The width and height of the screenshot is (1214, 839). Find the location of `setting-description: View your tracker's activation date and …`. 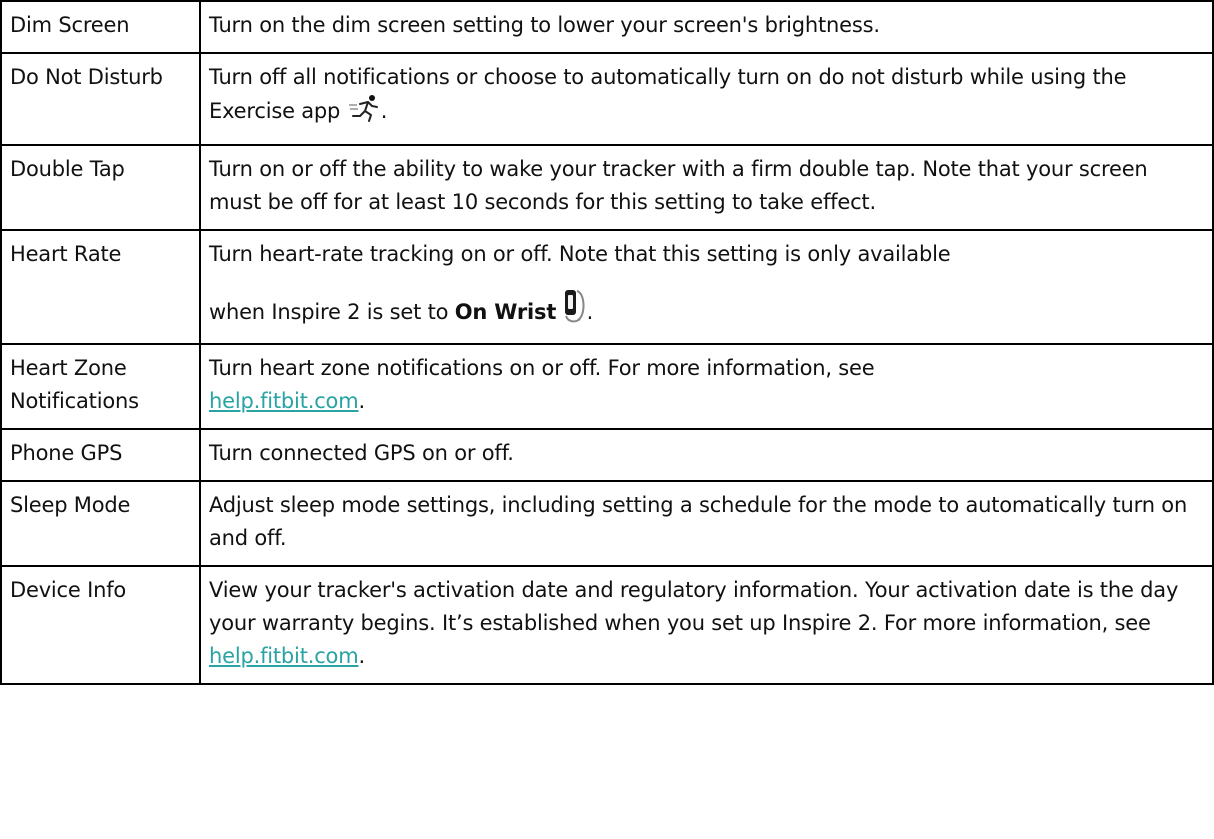

setting-description: View your tracker's activation date and … is located at coordinates (706, 625).